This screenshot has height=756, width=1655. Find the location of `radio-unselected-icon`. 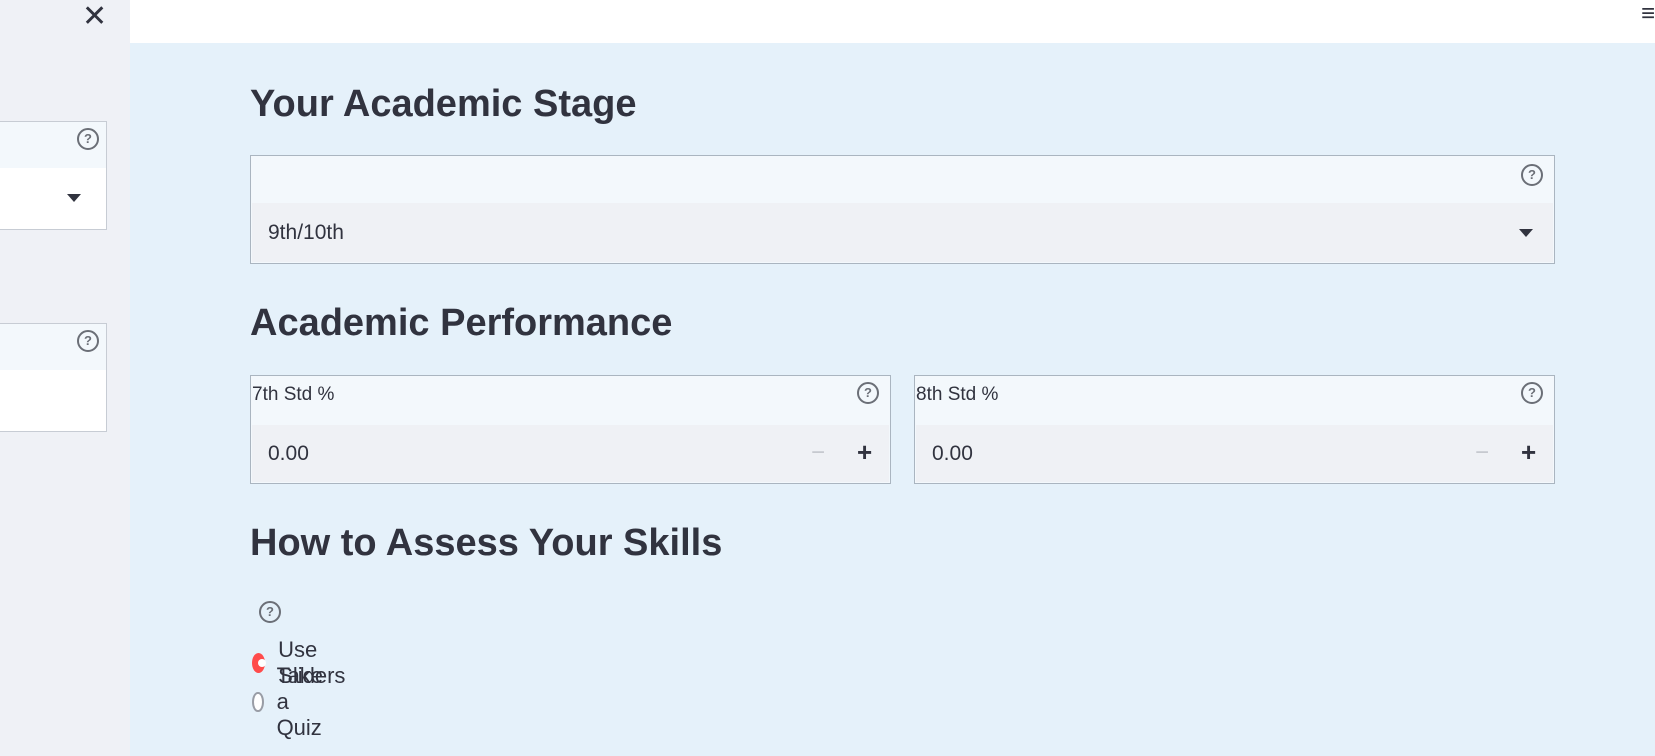

radio-unselected-icon is located at coordinates (258, 702).